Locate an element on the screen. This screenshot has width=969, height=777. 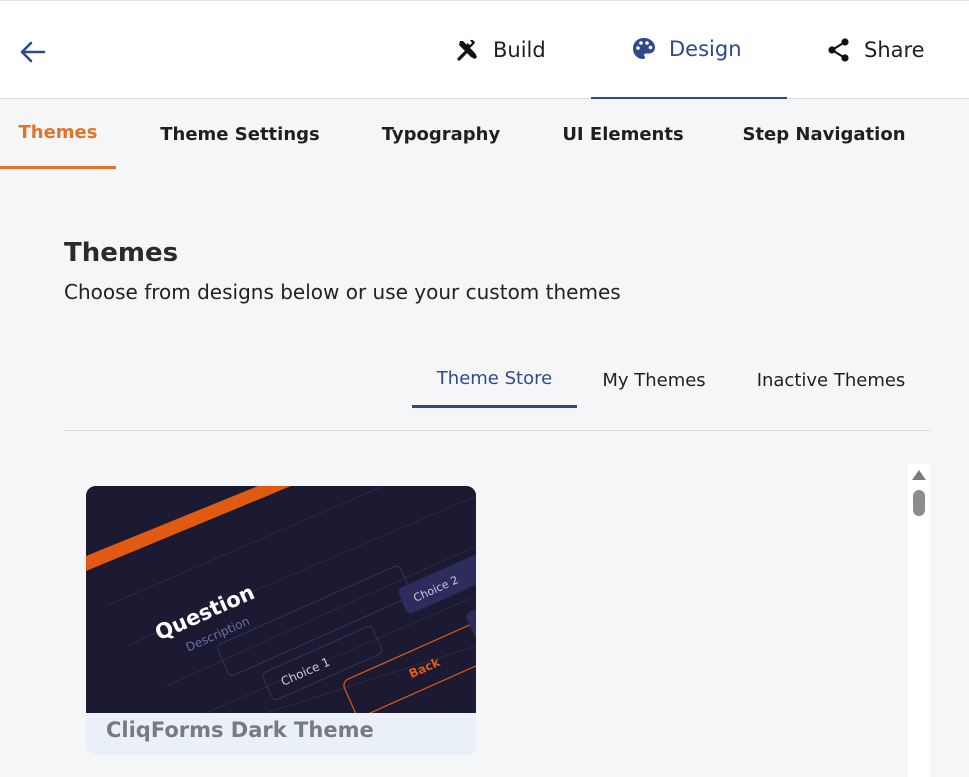
page-title: Themes is located at coordinates (121, 253).